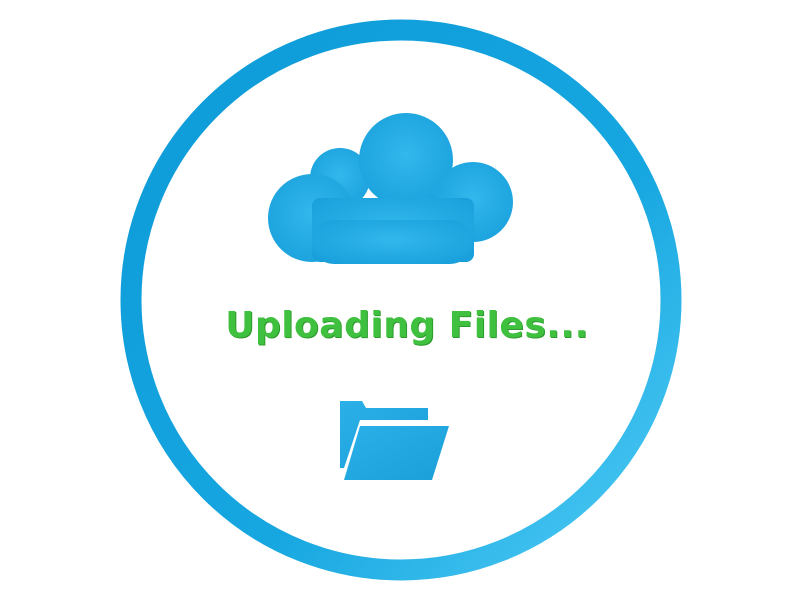 This screenshot has width=800, height=600. Describe the element at coordinates (390, 188) in the screenshot. I see `cloud-icon` at that location.